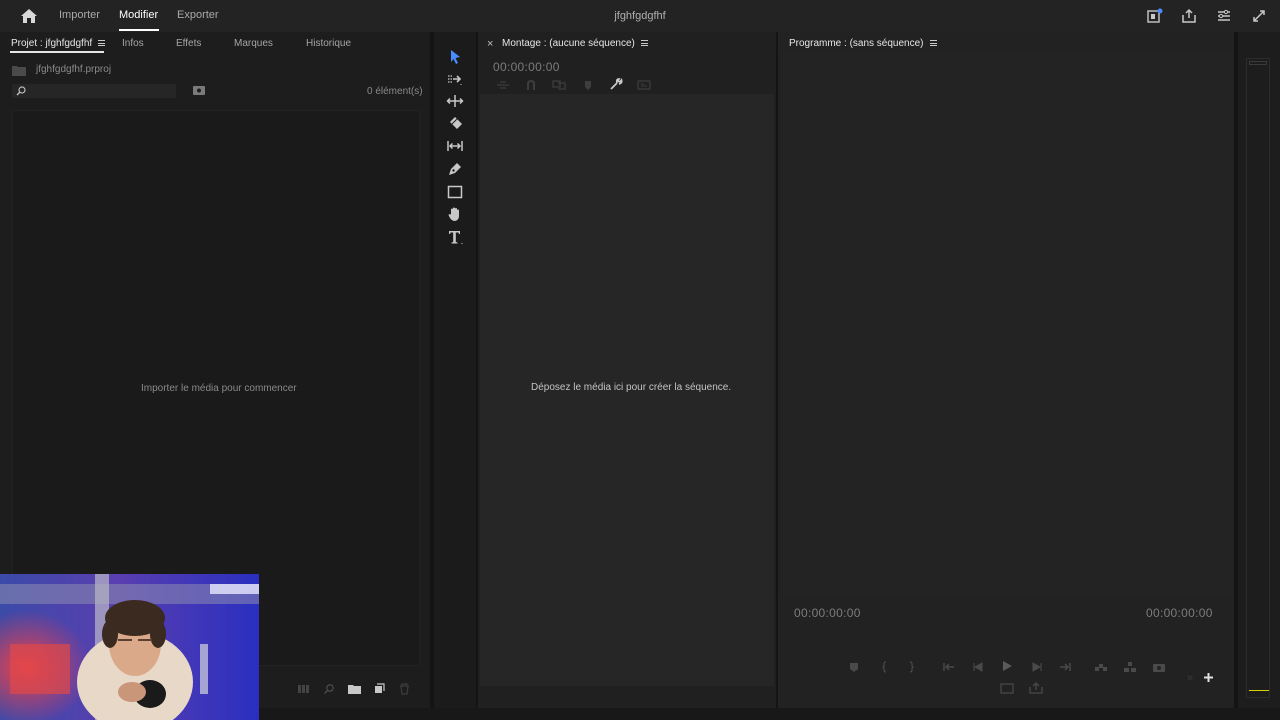 The image size is (1280, 720). What do you see at coordinates (863, 43) in the screenshot?
I see `tab-programme: Programme : (sans séquence)` at bounding box center [863, 43].